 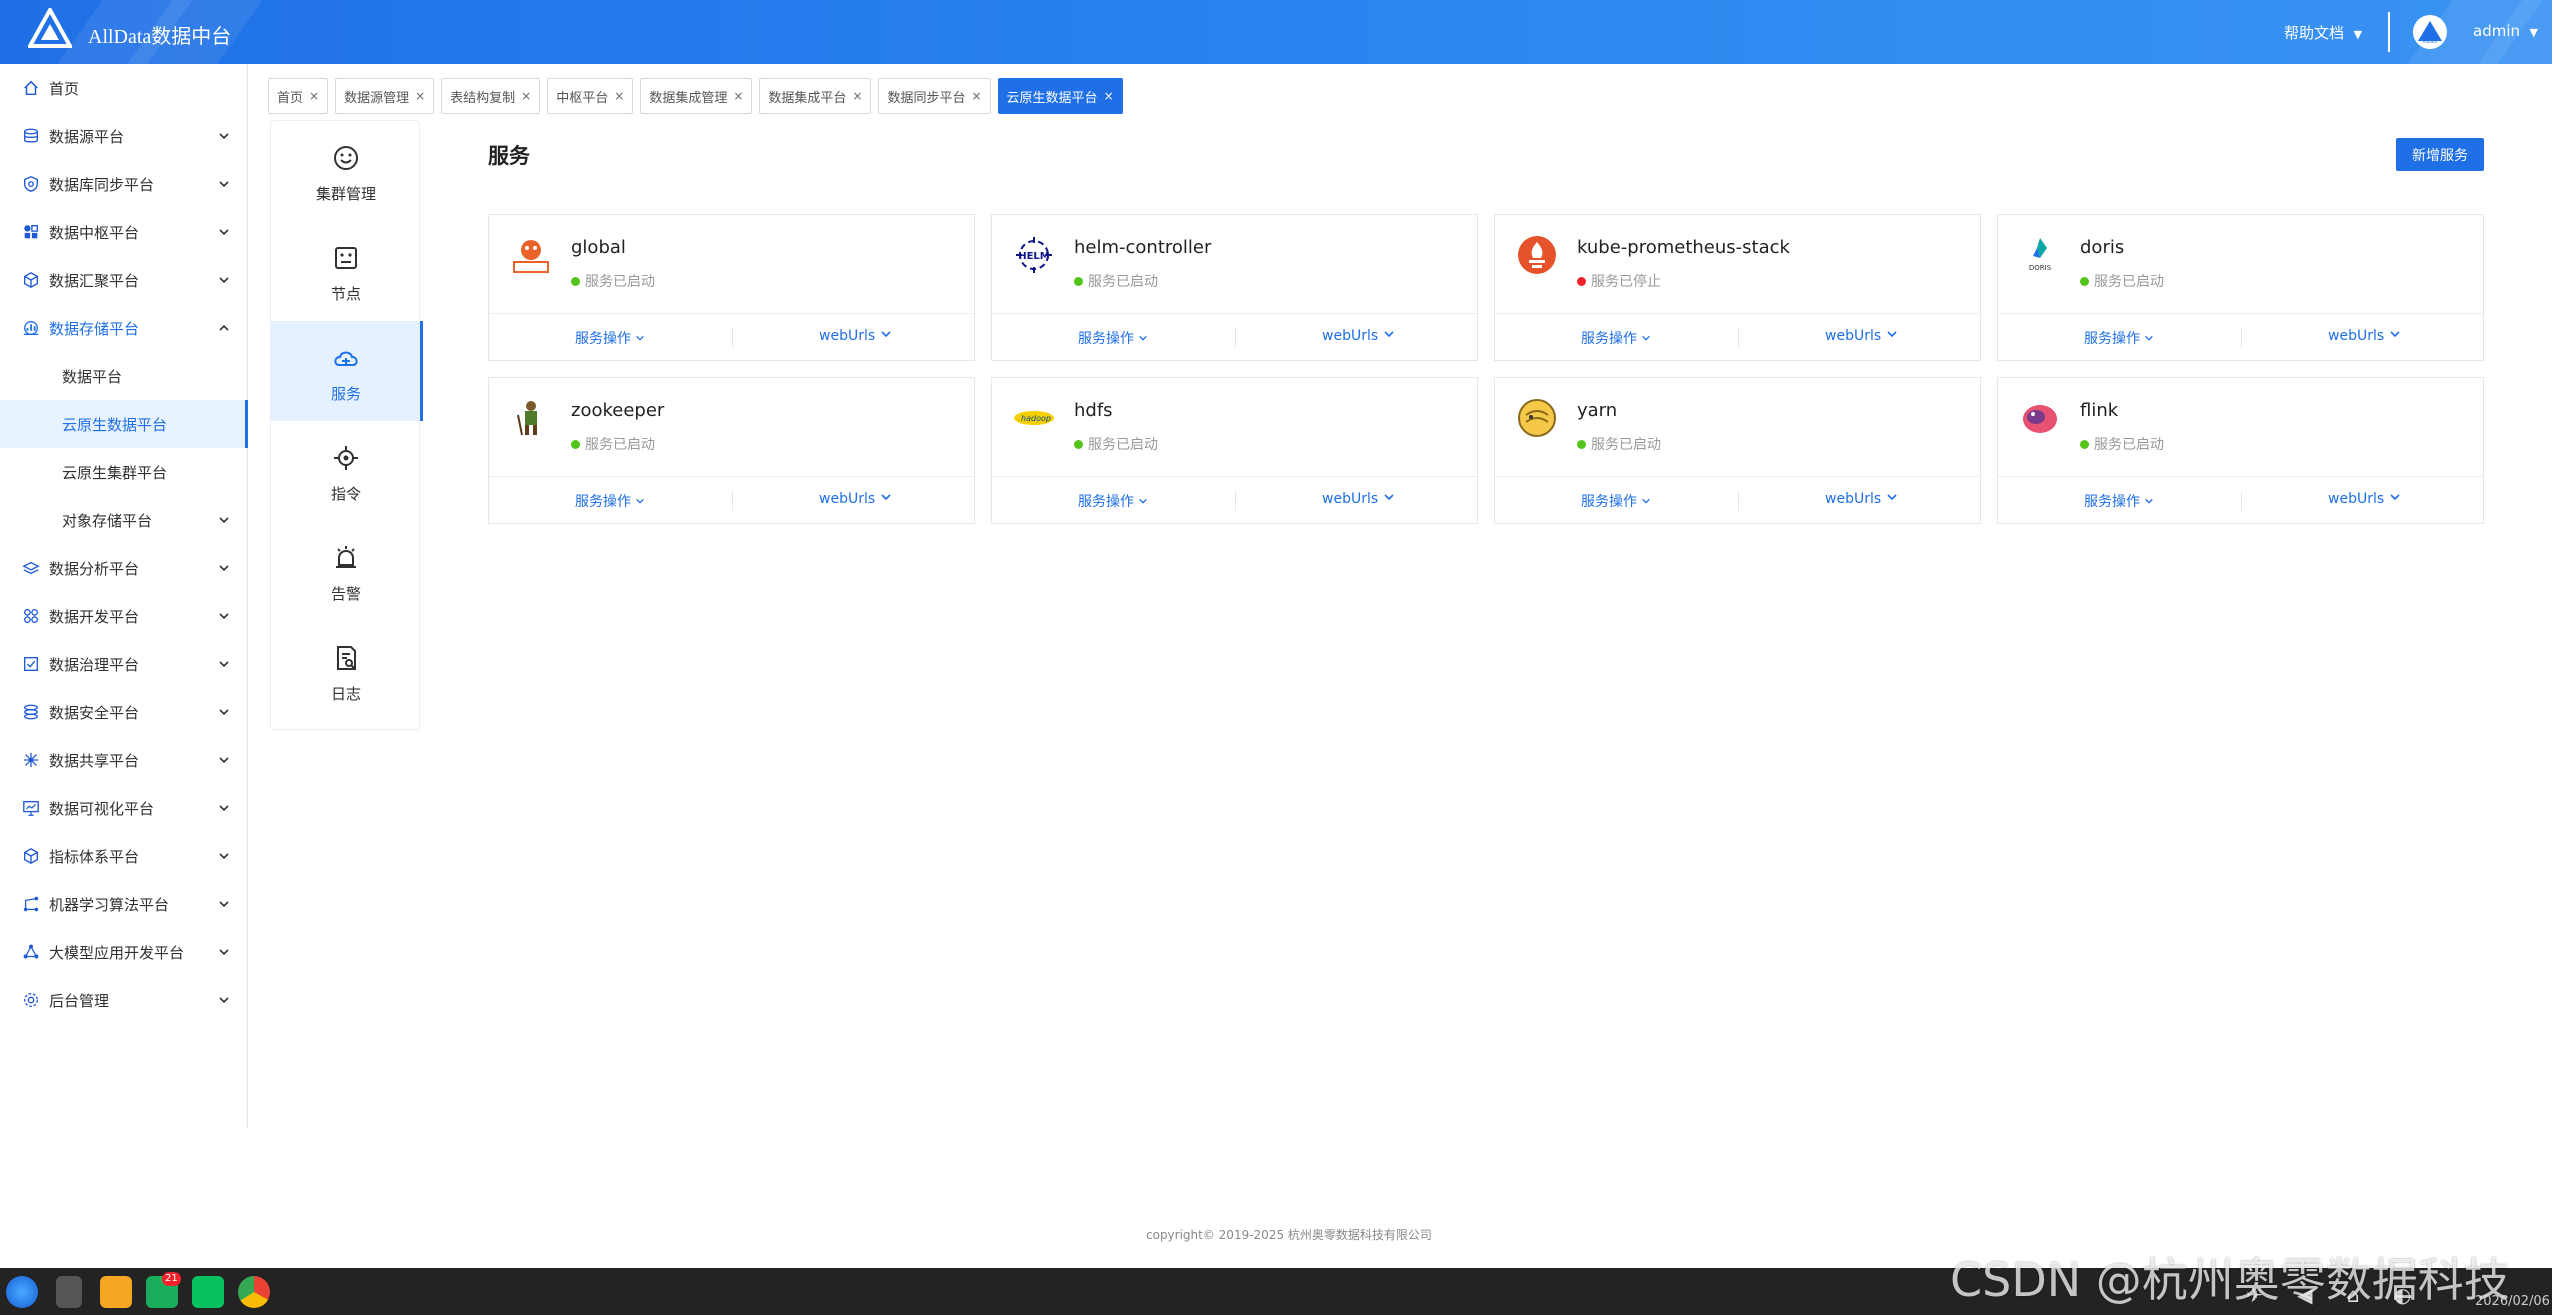 I want to click on sidebar-item: 数据平台, so click(x=124, y=376).